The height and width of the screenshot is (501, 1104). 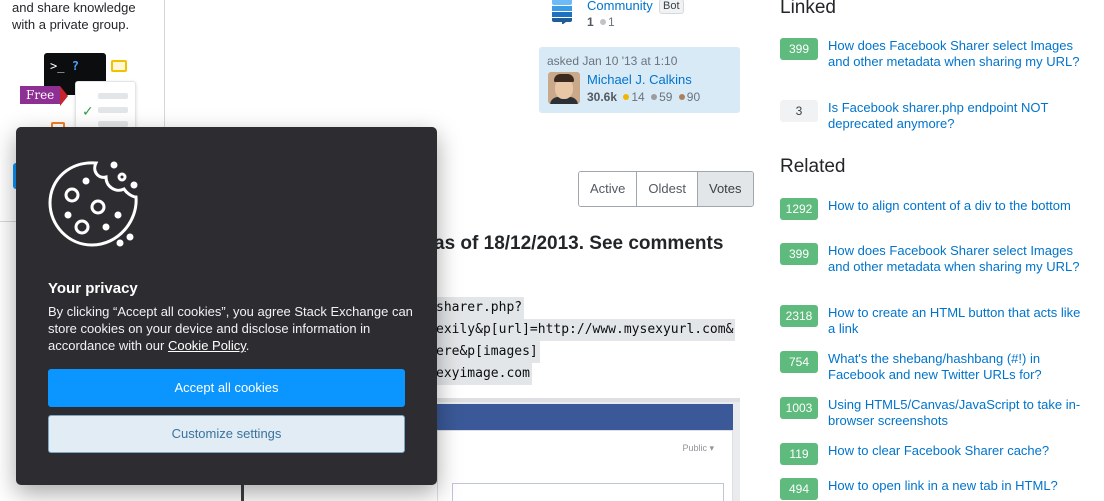 What do you see at coordinates (57, 66) in the screenshot?
I see `terminal-prompt: >_` at bounding box center [57, 66].